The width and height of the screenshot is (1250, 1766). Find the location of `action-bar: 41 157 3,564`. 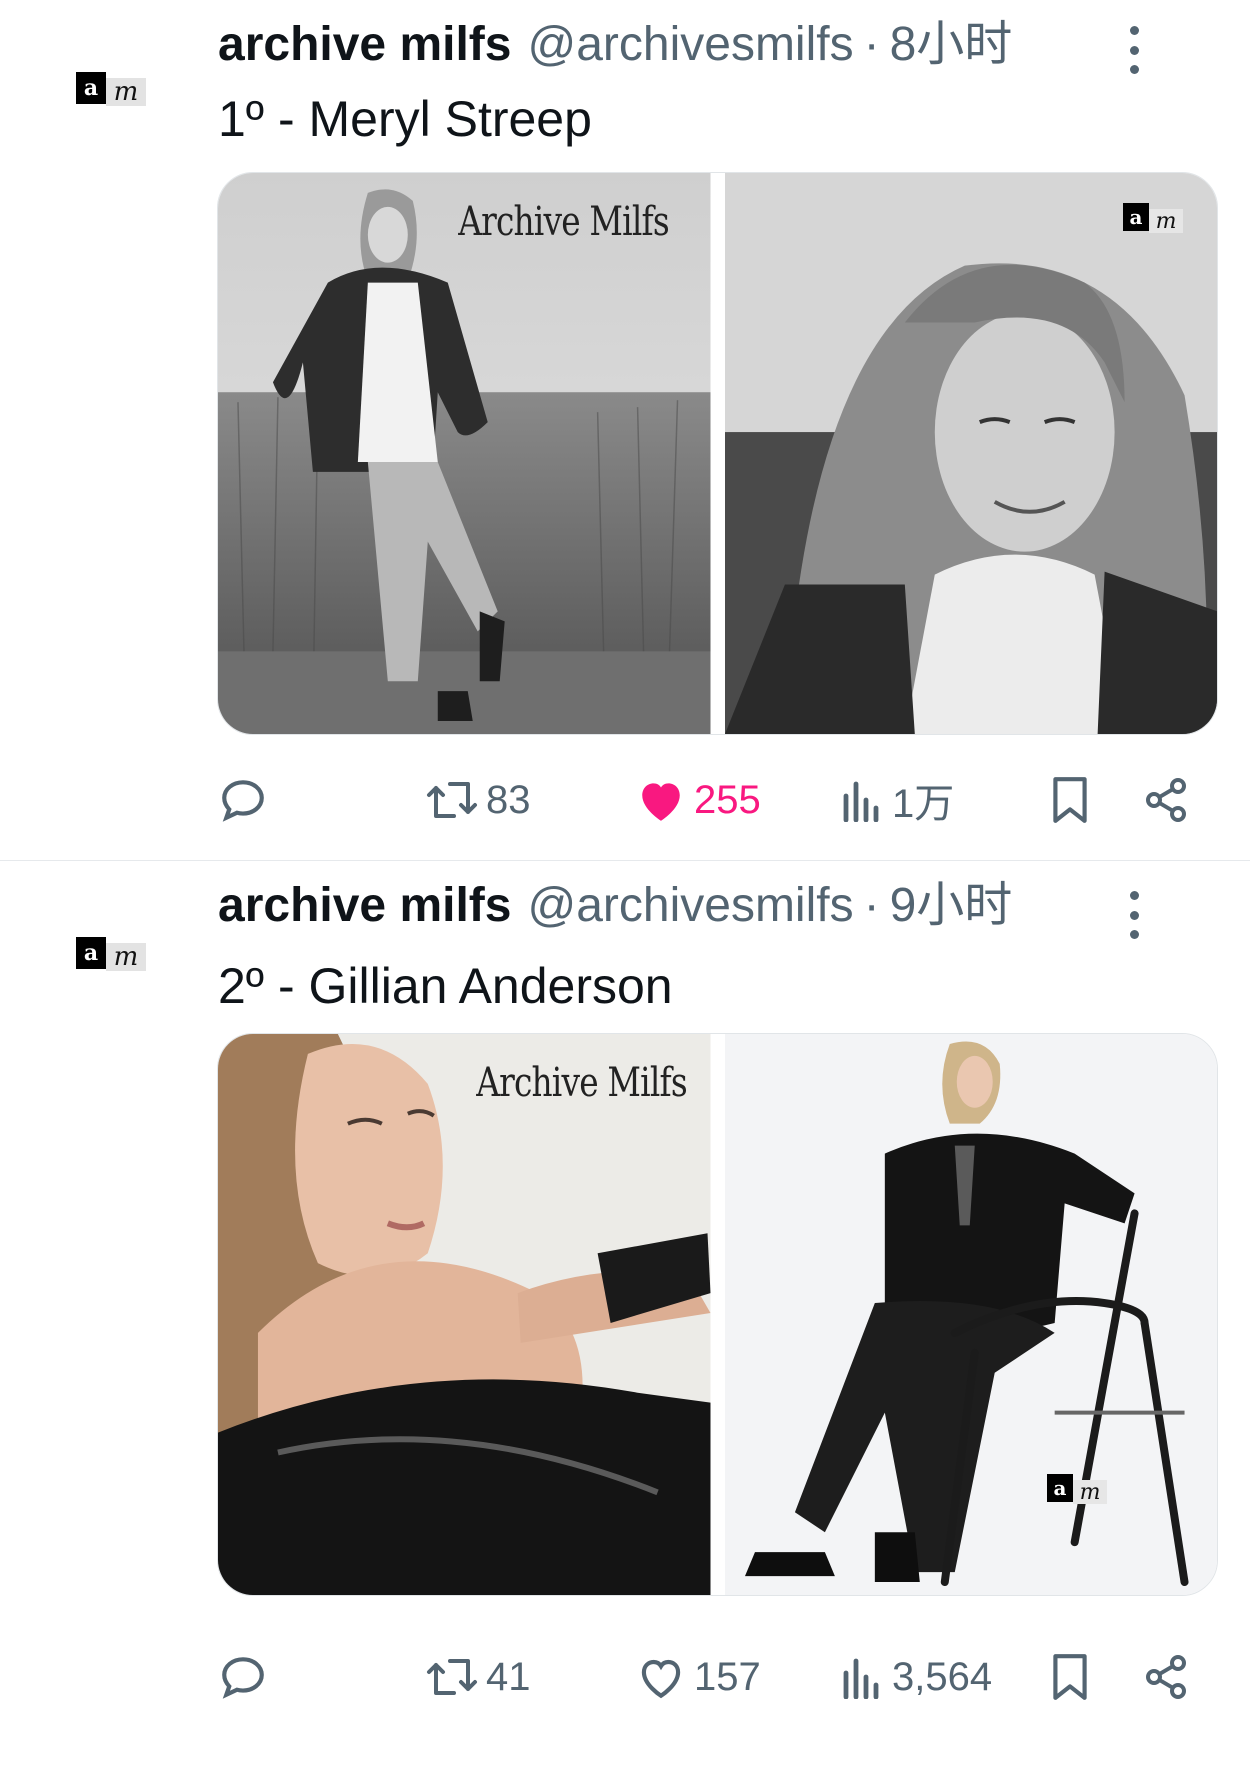

action-bar: 41 157 3,564 is located at coordinates (708, 1677).